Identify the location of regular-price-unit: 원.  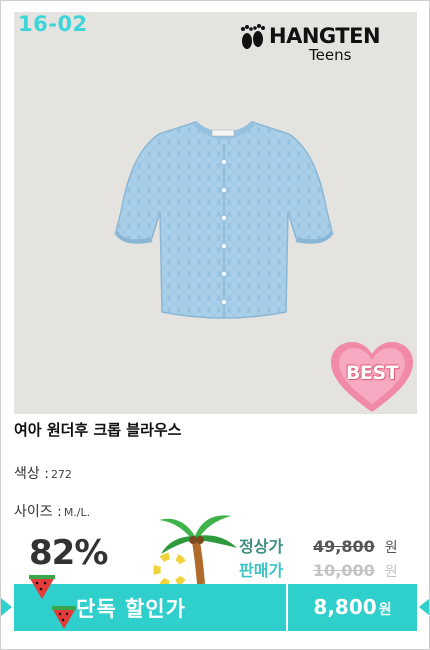
(391, 548).